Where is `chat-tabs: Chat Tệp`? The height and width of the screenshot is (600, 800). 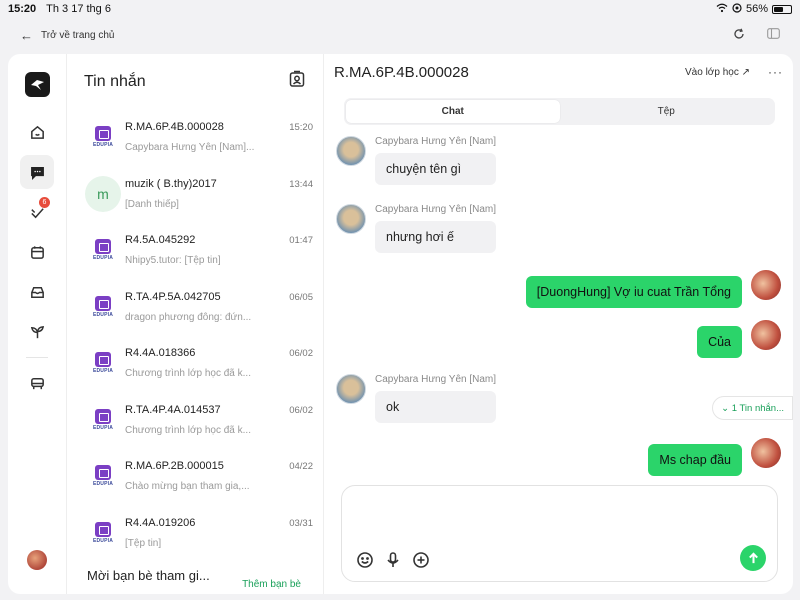
chat-tabs: Chat Tệp is located at coordinates (559, 111).